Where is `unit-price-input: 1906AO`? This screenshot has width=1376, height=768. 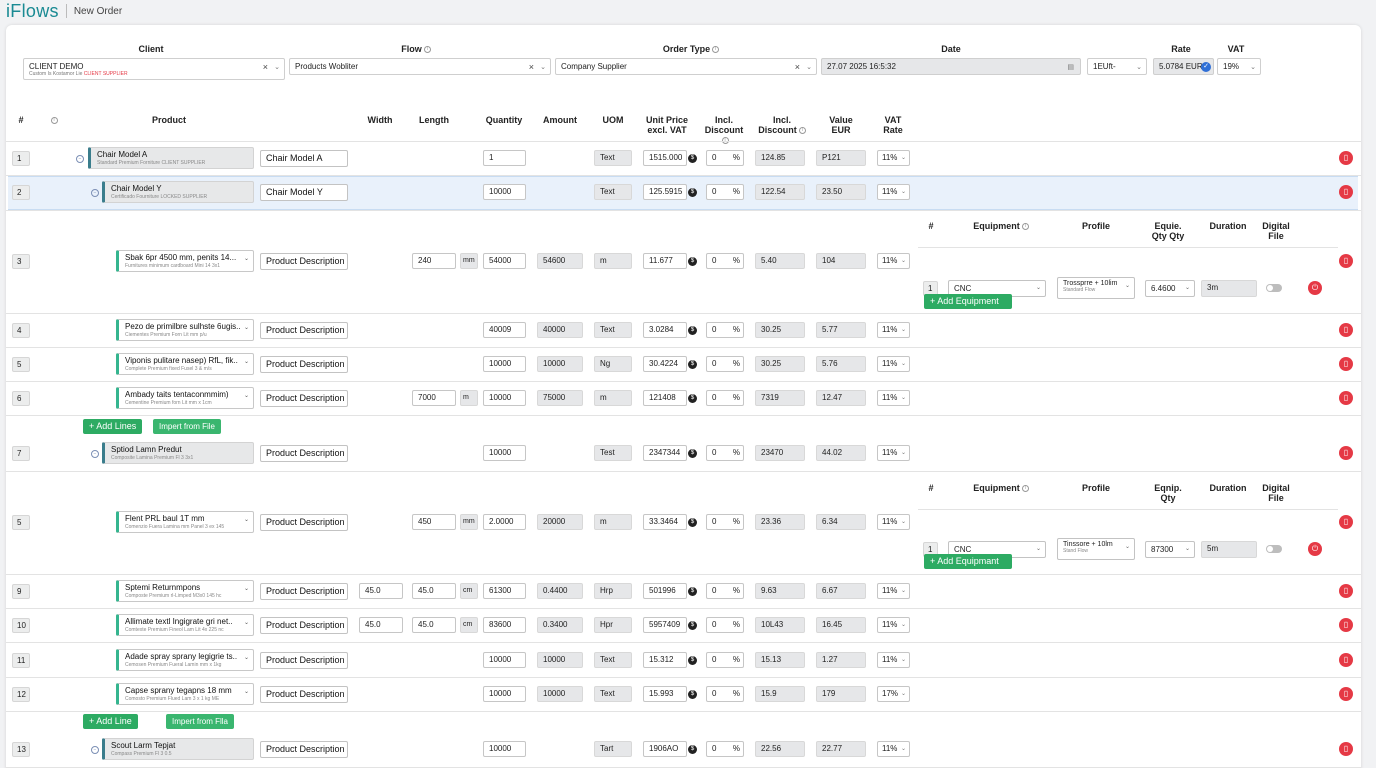 unit-price-input: 1906AO is located at coordinates (665, 749).